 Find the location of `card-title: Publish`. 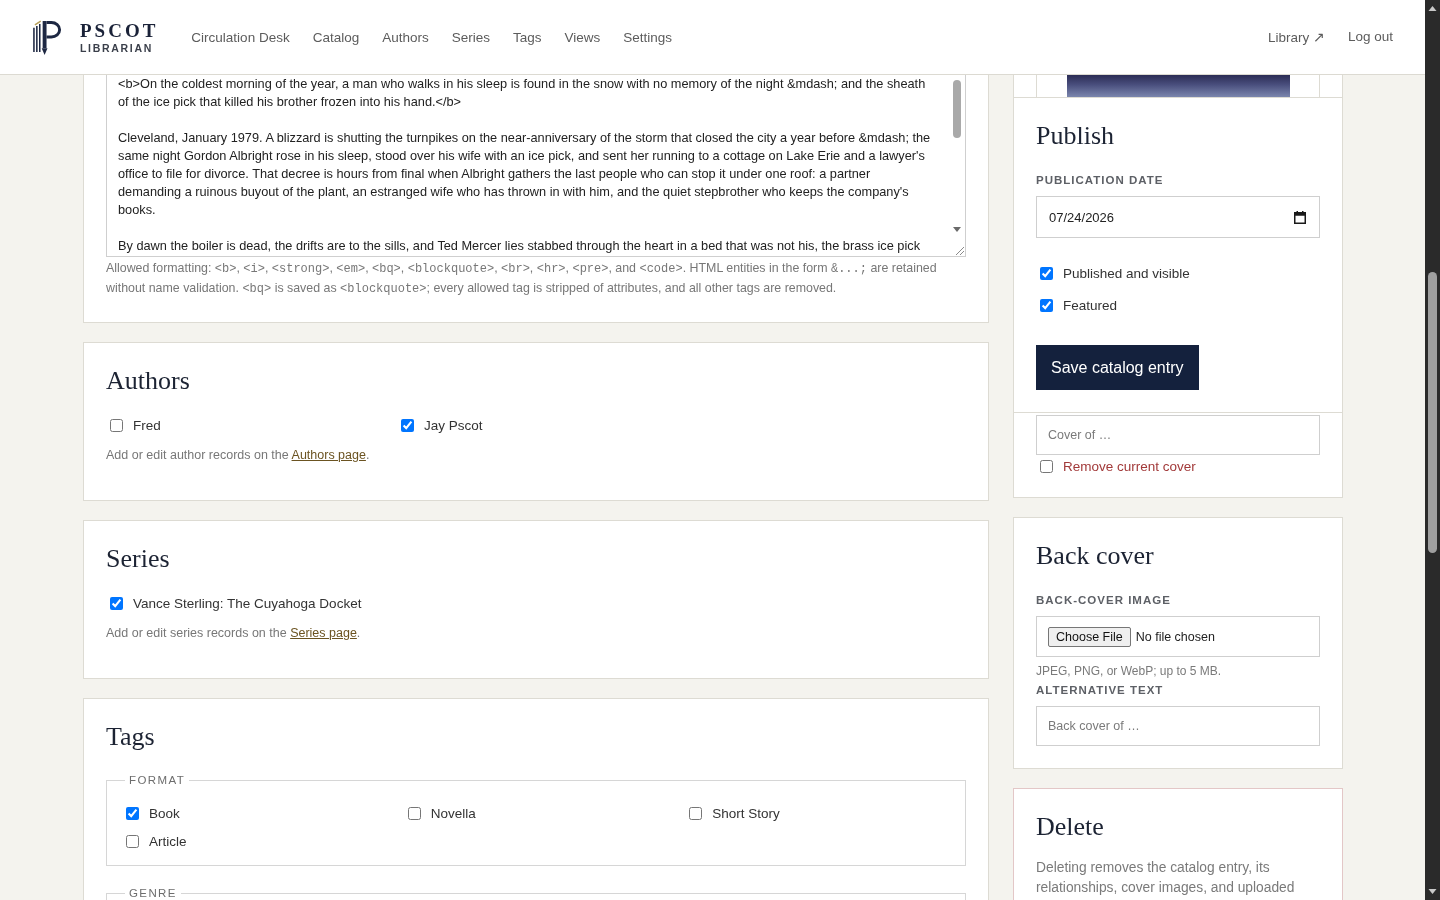

card-title: Publish is located at coordinates (1076, 136).